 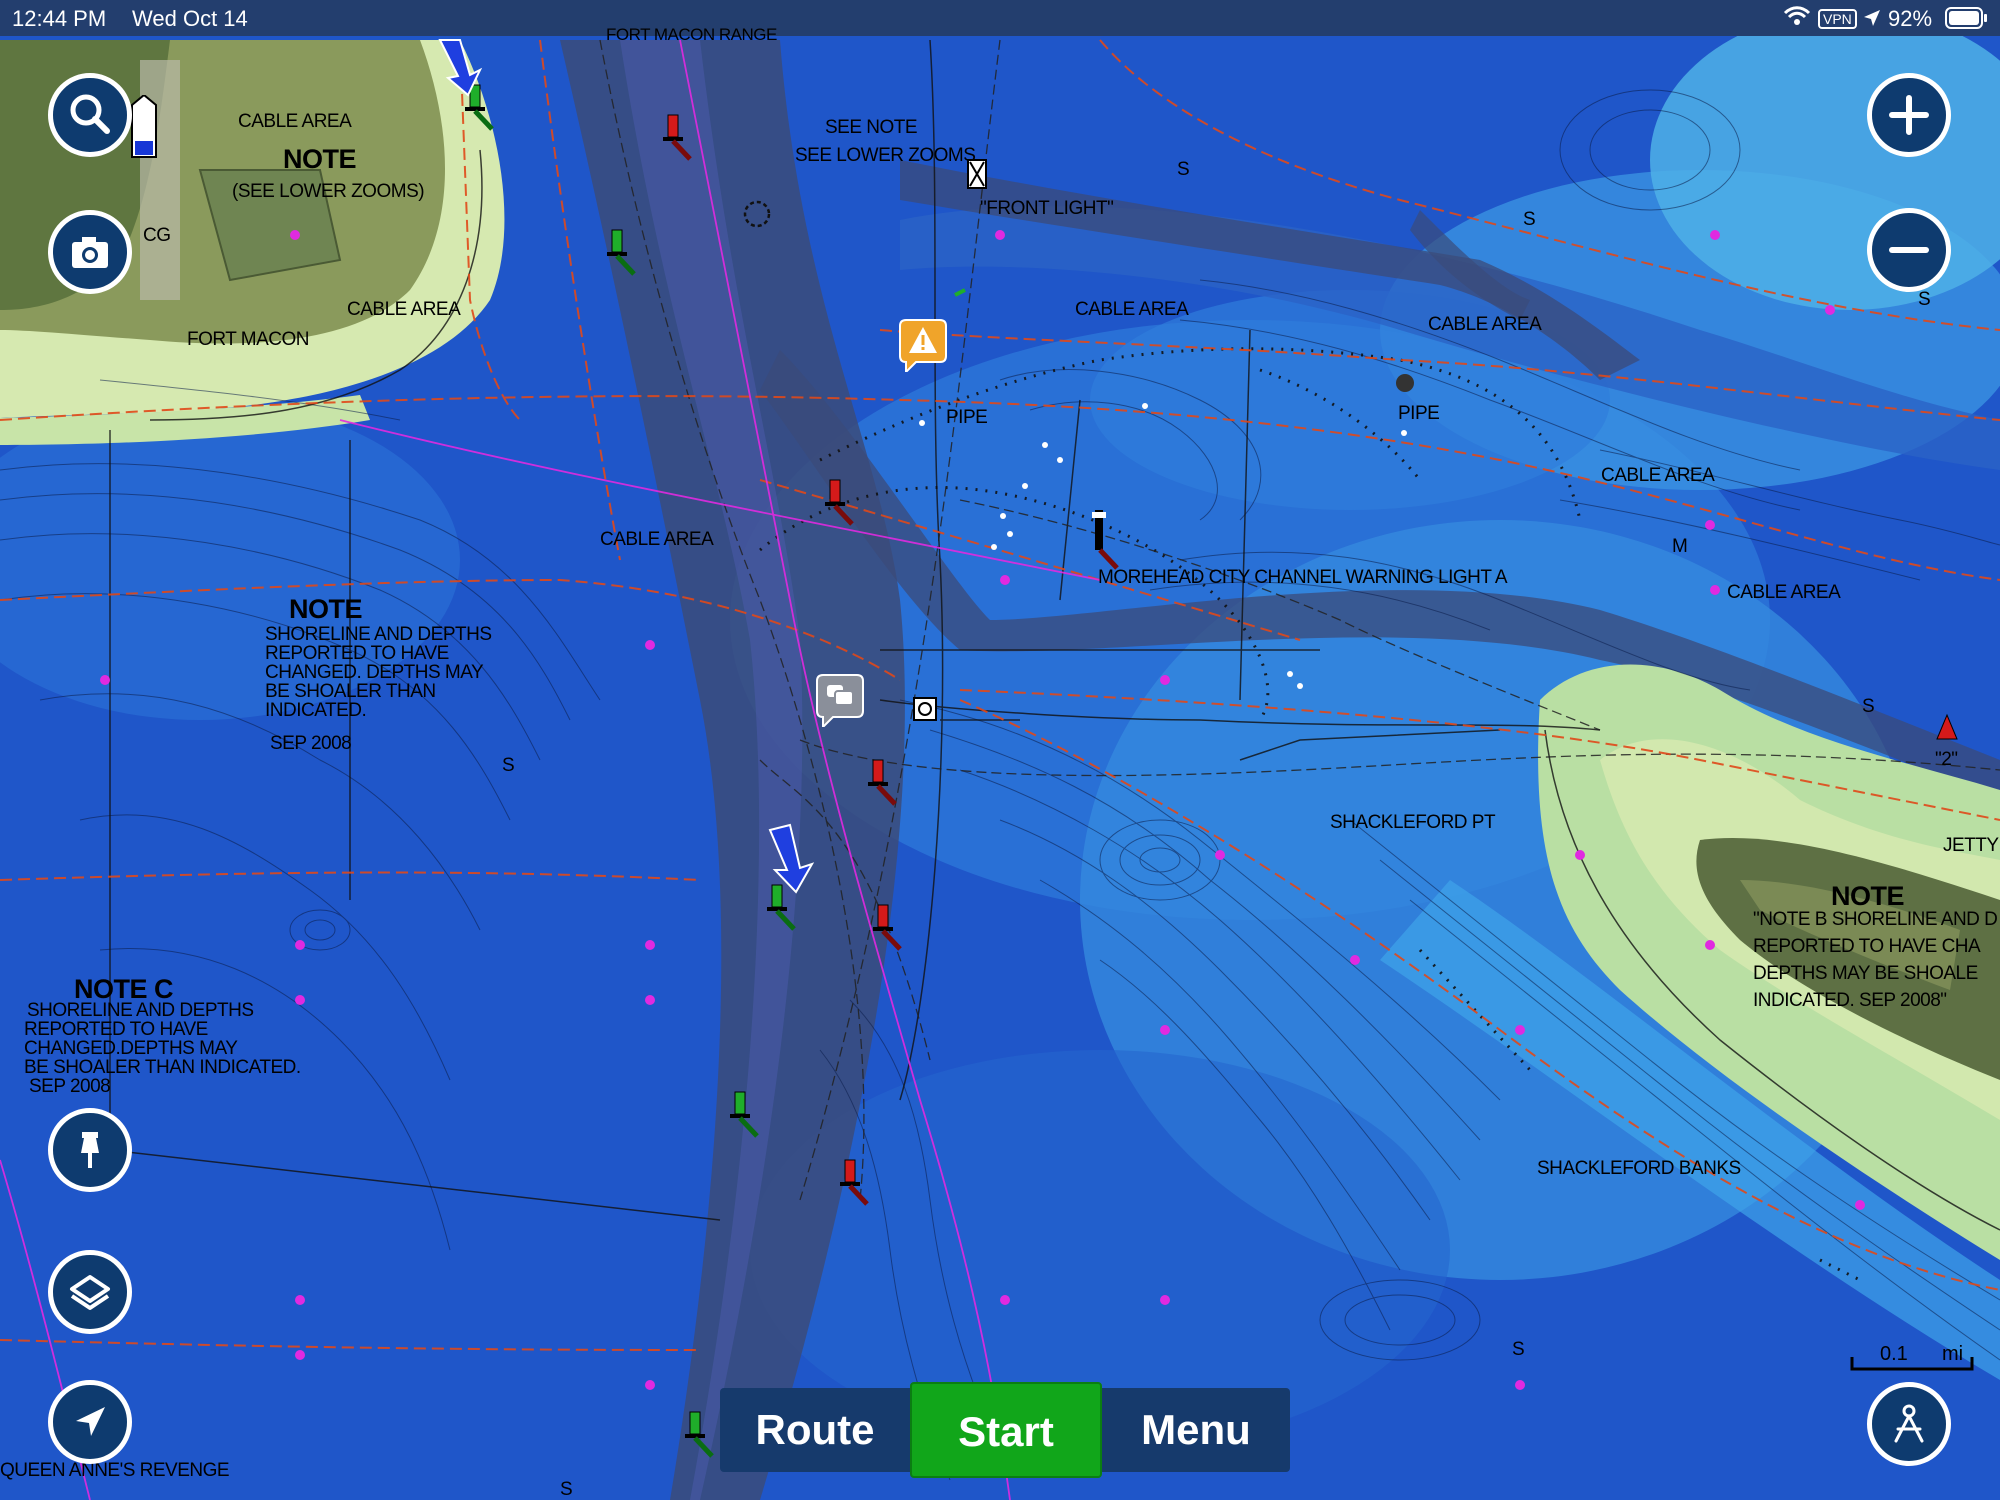 I want to click on camera-icon, so click(x=90, y=252).